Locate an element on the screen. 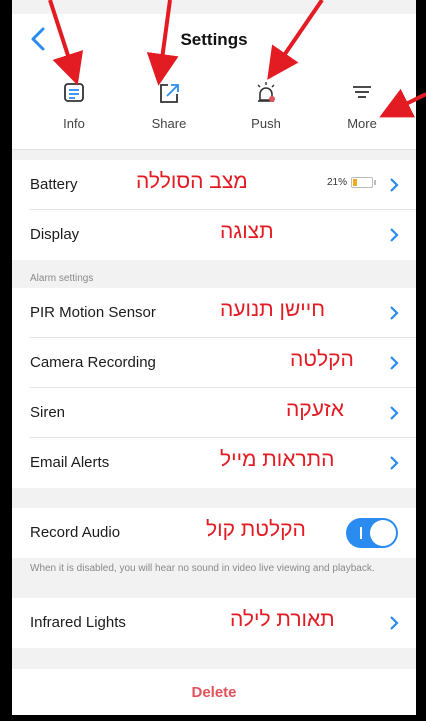  push-button: Push is located at coordinates (266, 105).